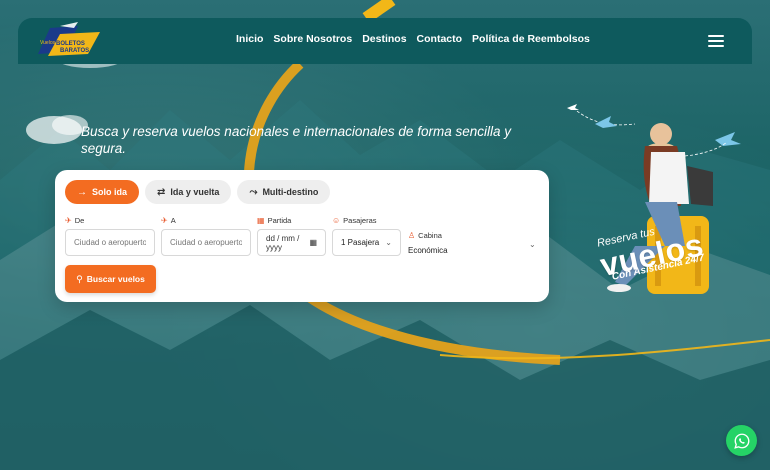 Image resolution: width=770 pixels, height=470 pixels. I want to click on nav-politica-reembolsos: Política de Reembolsos, so click(531, 39).